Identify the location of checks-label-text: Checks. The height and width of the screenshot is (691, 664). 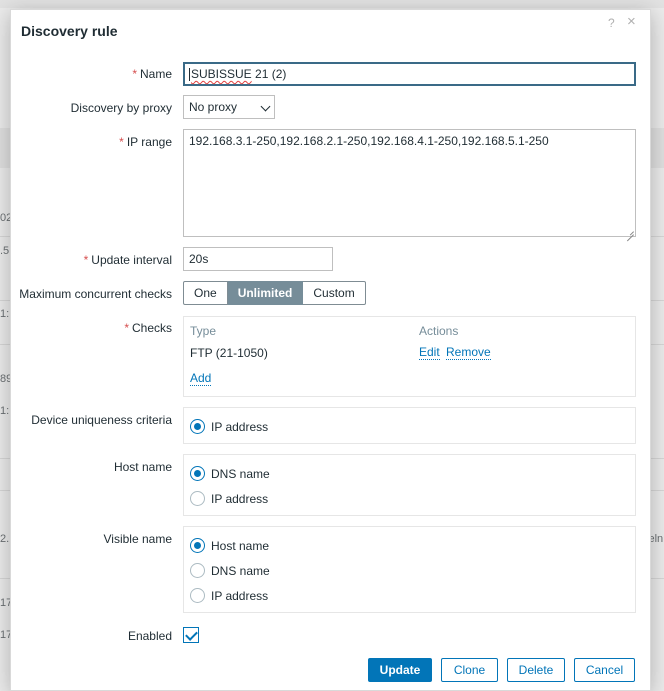
(151, 328).